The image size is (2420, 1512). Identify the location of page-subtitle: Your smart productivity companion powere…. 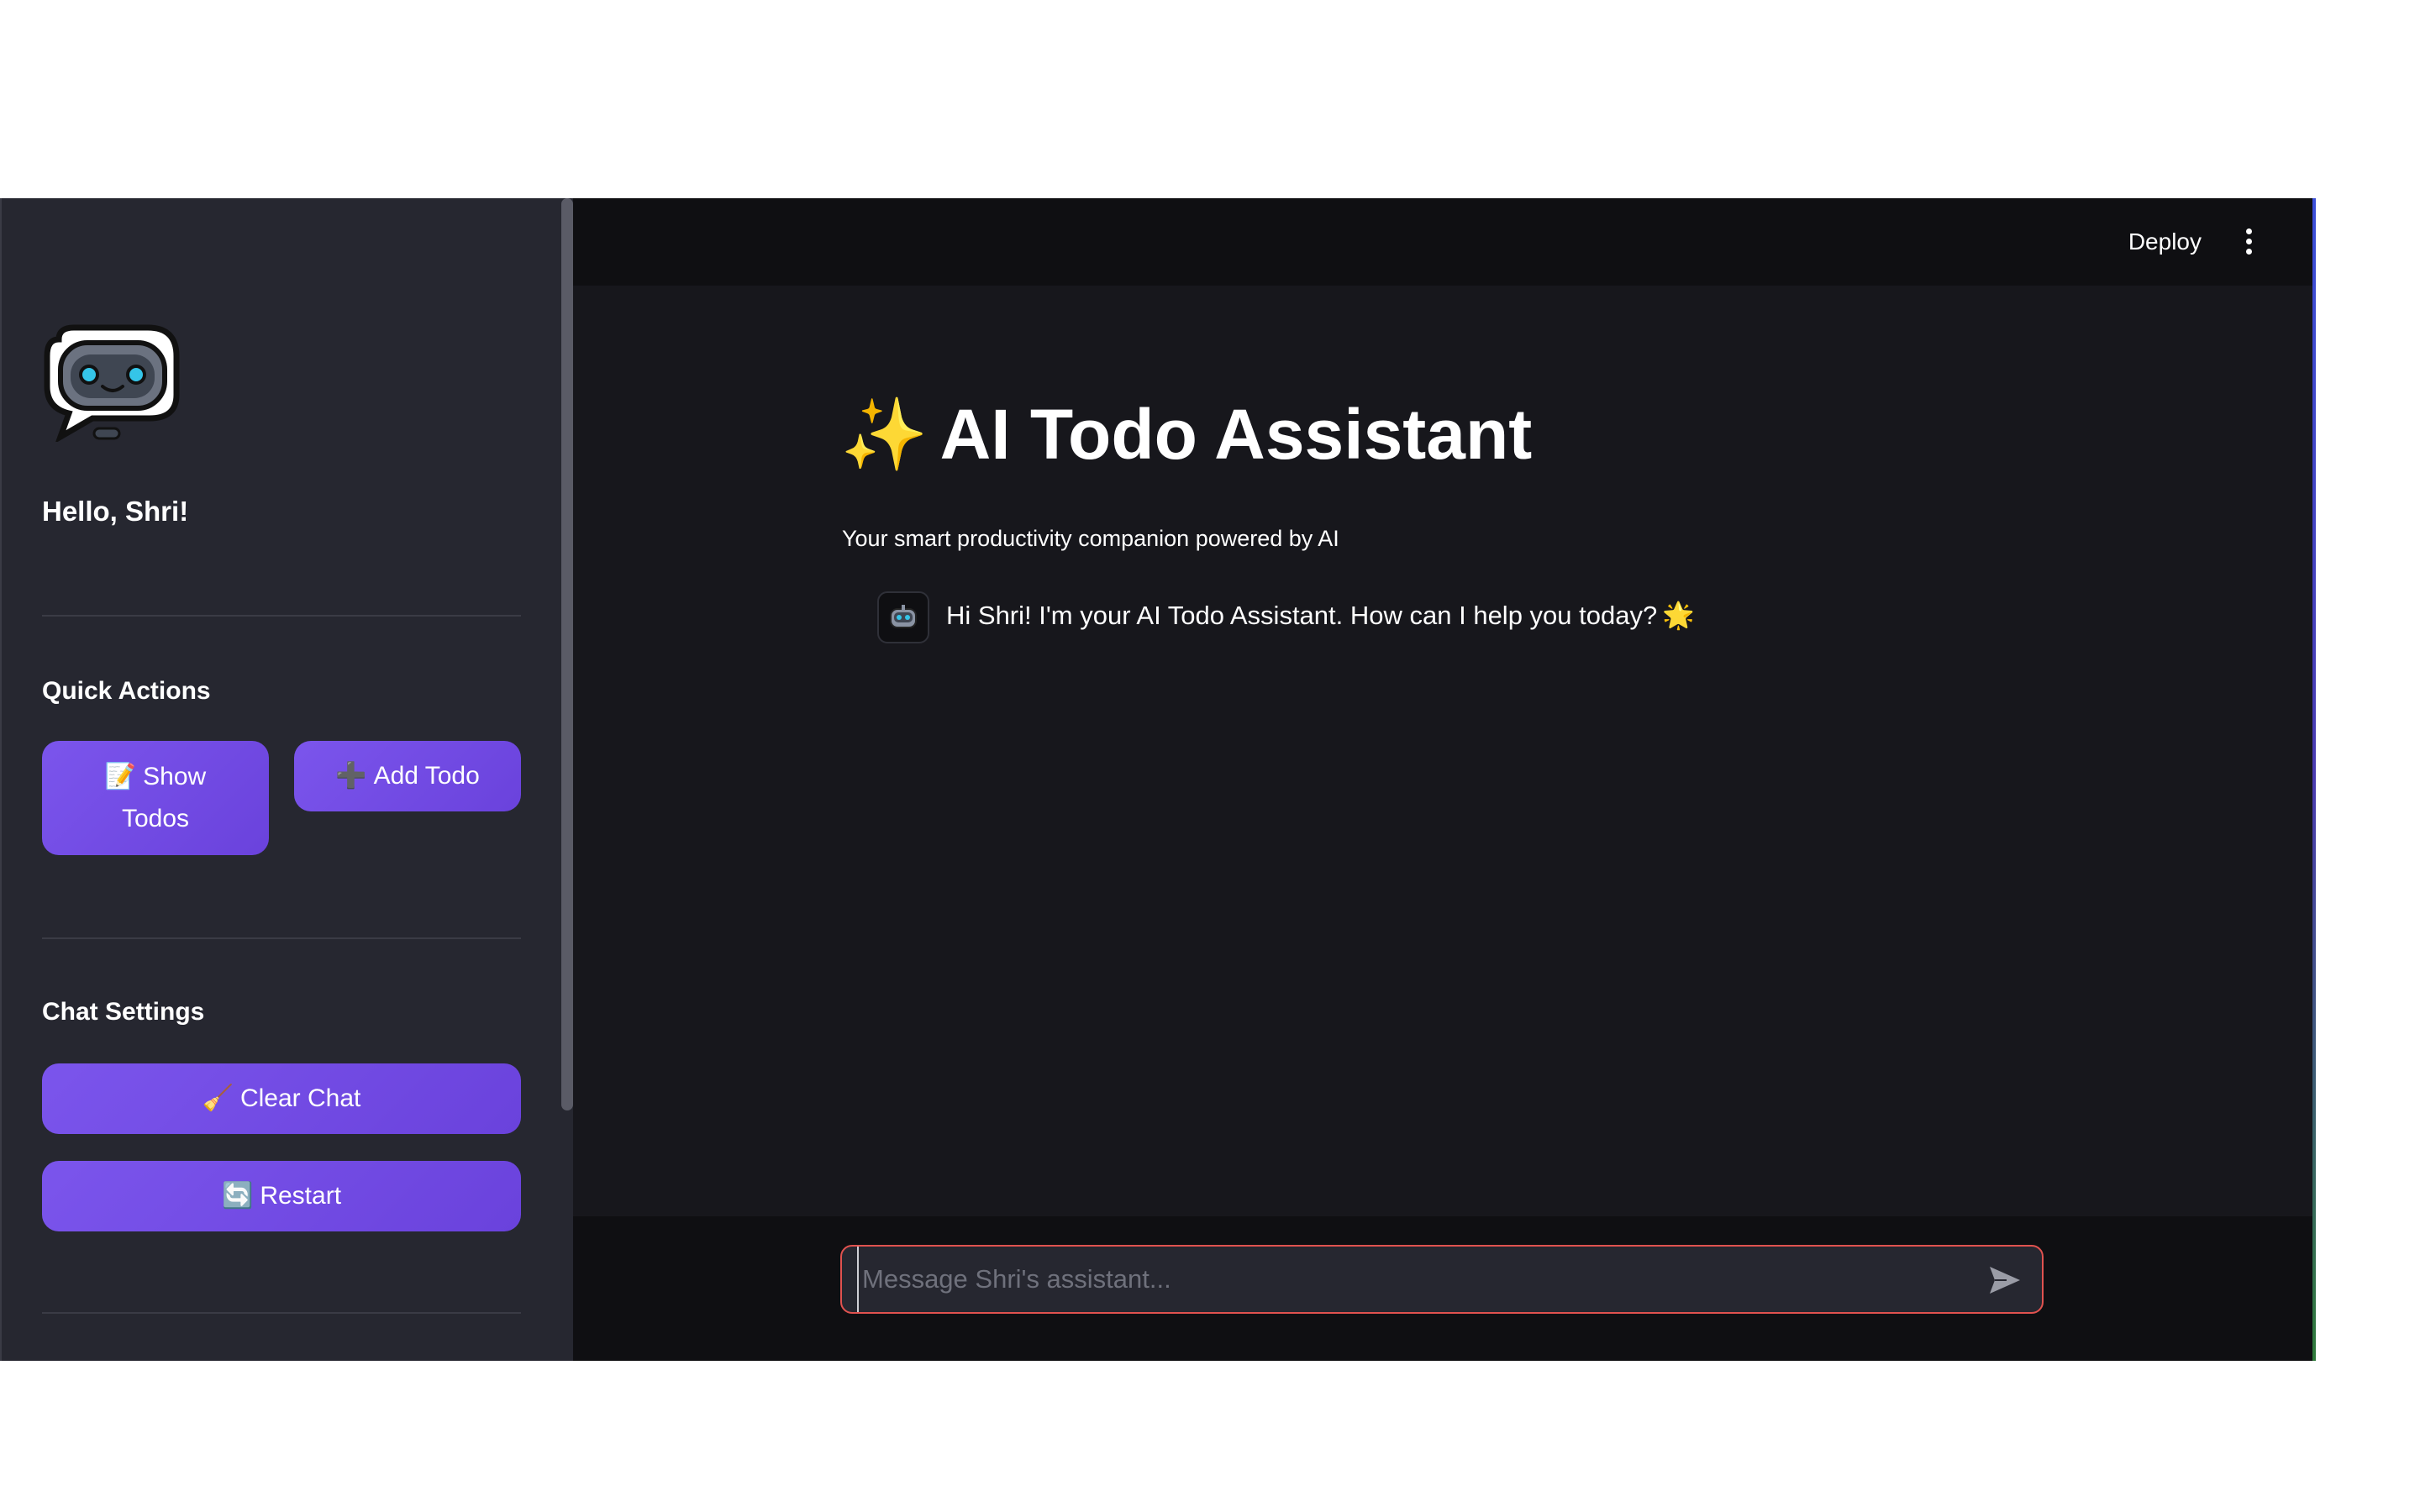
(1090, 538).